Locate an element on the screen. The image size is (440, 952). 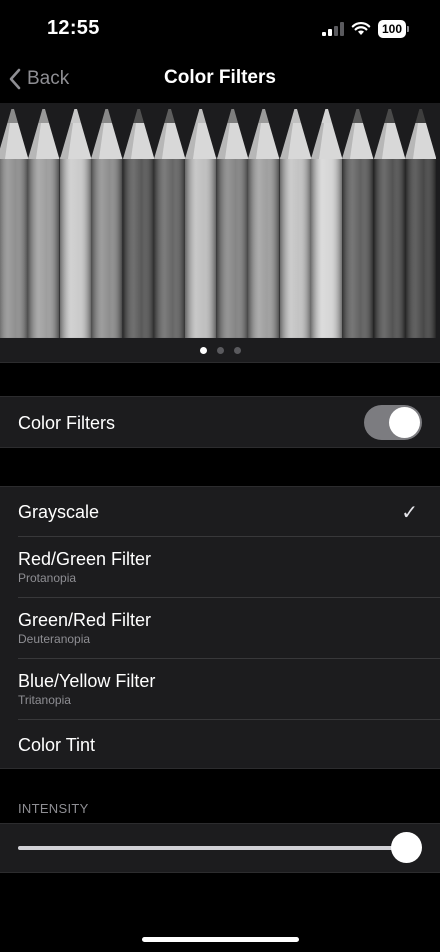
filter-option-subtitle: Protanopia is located at coordinates (47, 578).